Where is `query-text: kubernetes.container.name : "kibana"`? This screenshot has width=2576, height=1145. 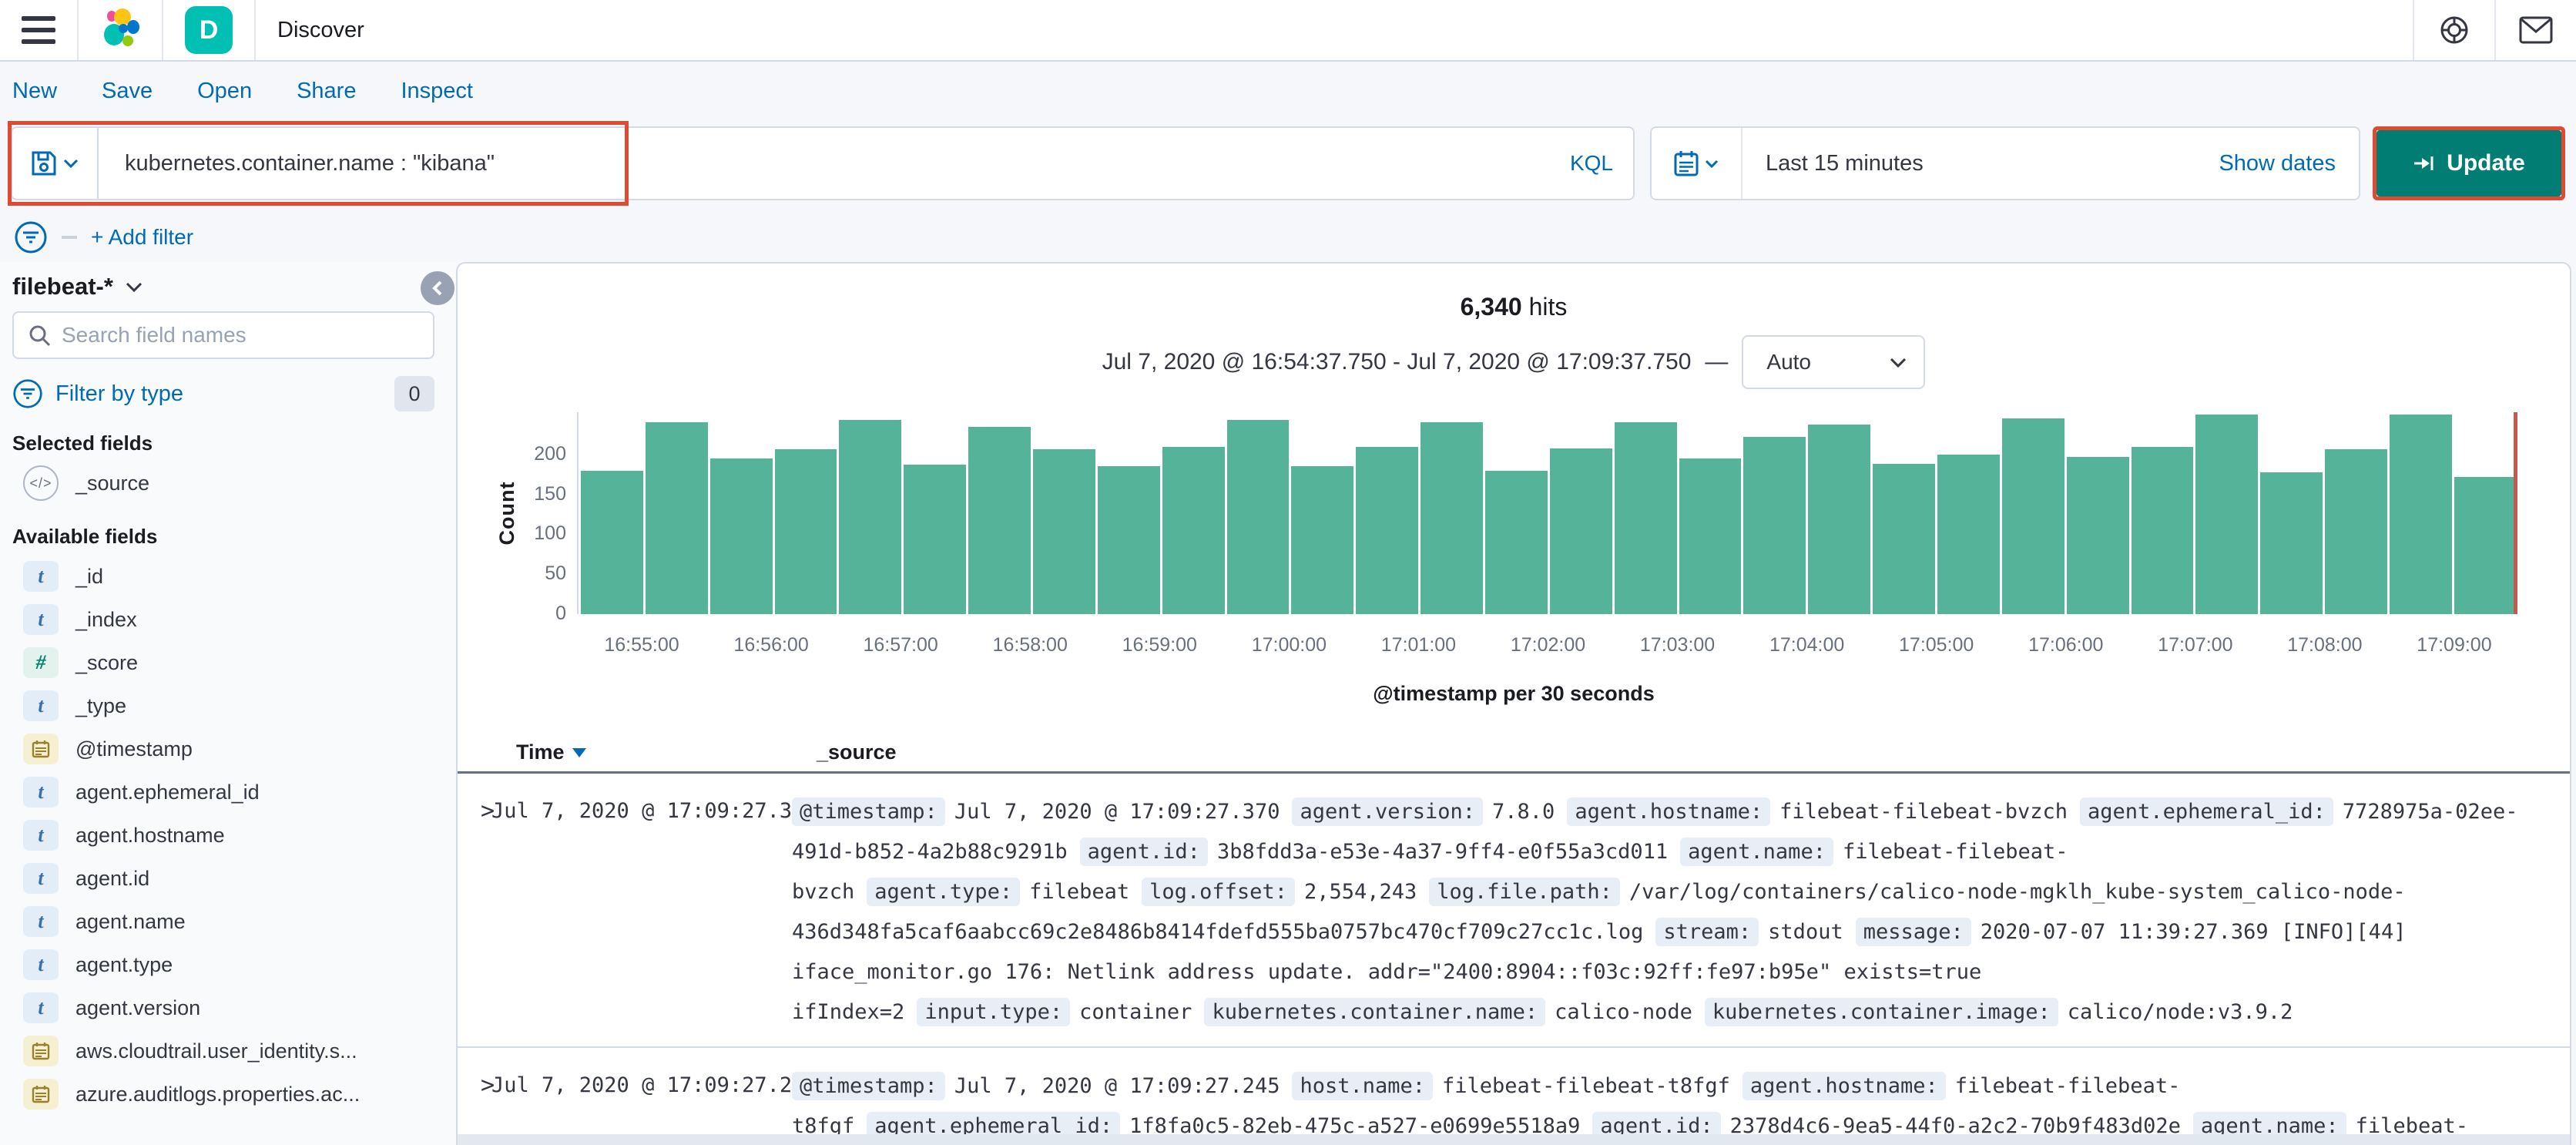
query-text: kubernetes.container.name : "kibana" is located at coordinates (310, 163).